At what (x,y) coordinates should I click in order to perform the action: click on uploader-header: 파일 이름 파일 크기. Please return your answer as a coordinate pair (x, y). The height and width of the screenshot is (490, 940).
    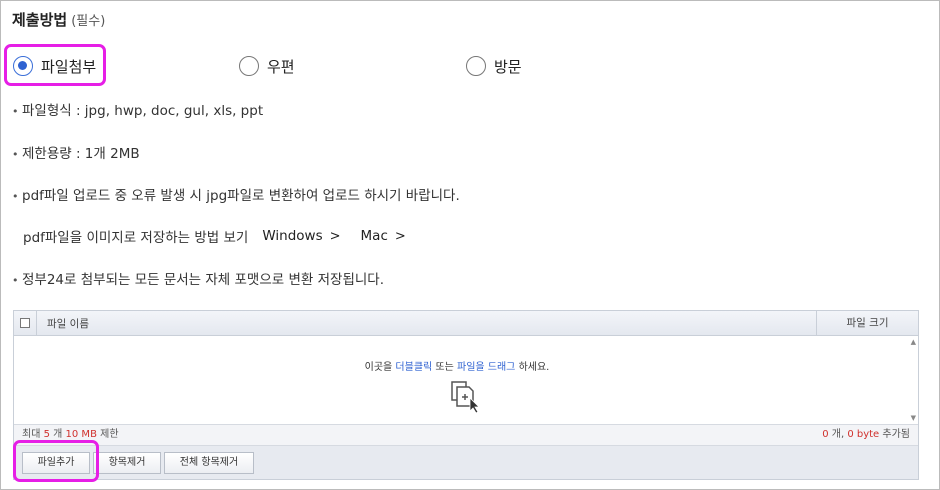
    Looking at the image, I should click on (466, 323).